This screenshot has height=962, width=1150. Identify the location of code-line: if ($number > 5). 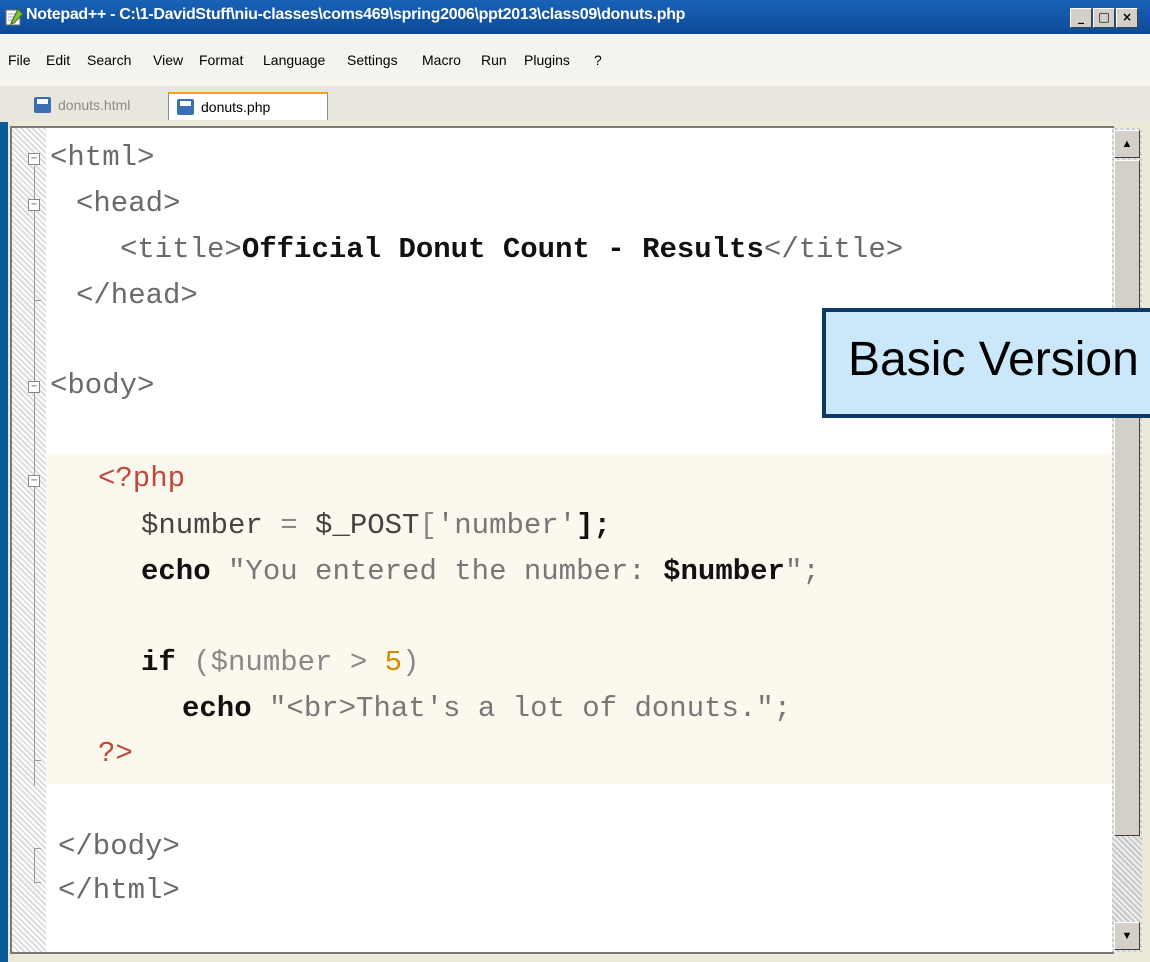
(280, 662).